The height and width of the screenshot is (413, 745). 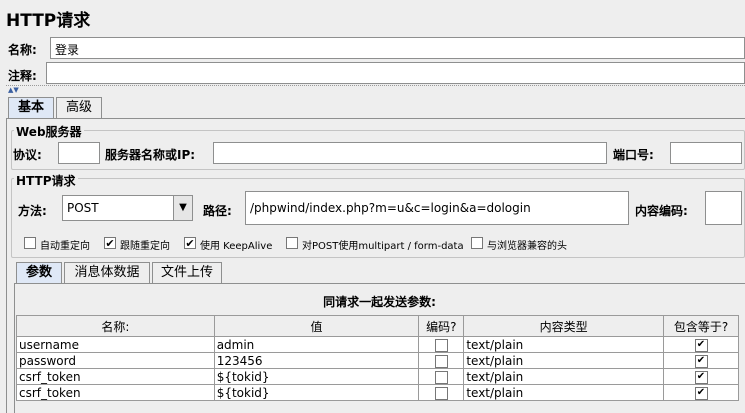 I want to click on multipart-checkbox, so click(x=292, y=243).